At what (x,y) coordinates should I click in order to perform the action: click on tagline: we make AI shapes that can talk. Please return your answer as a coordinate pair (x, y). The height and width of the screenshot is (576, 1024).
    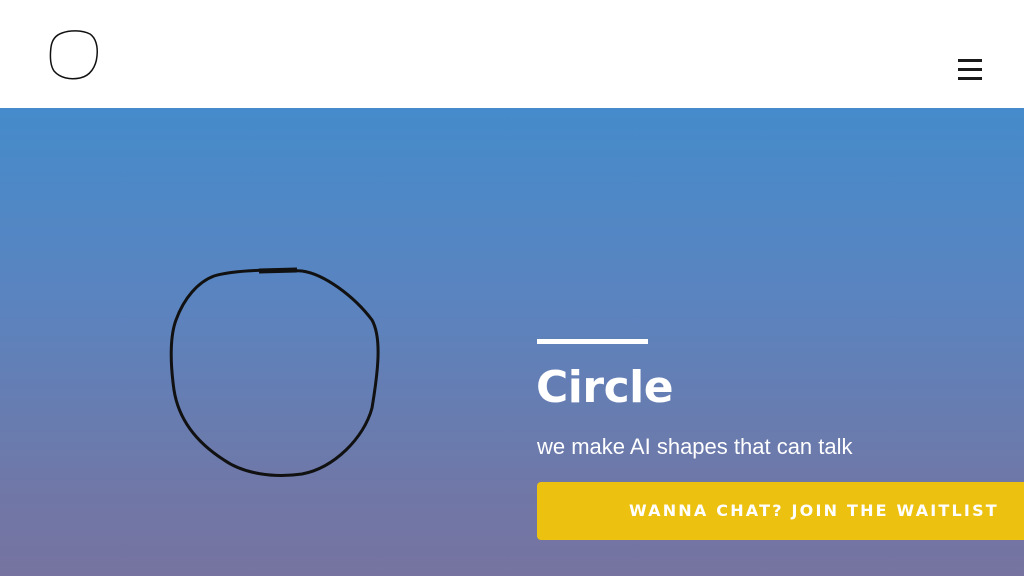
    Looking at the image, I should click on (695, 446).